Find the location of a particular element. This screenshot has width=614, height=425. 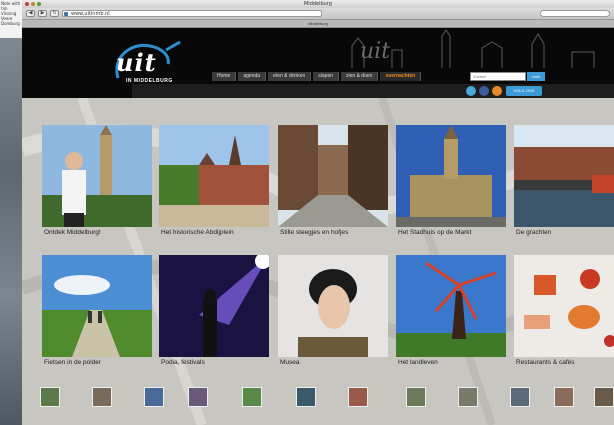

tile-fietsen-polder: Fietsen in de polder is located at coordinates (97, 312).